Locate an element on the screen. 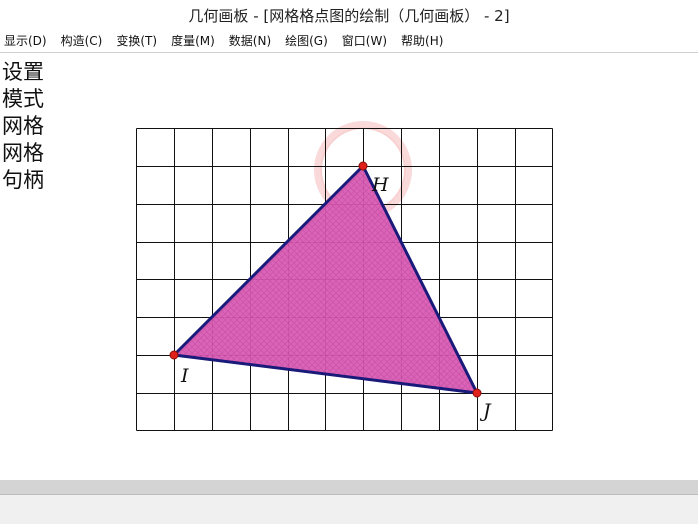  menu-window: 窗口(W) is located at coordinates (367, 41).